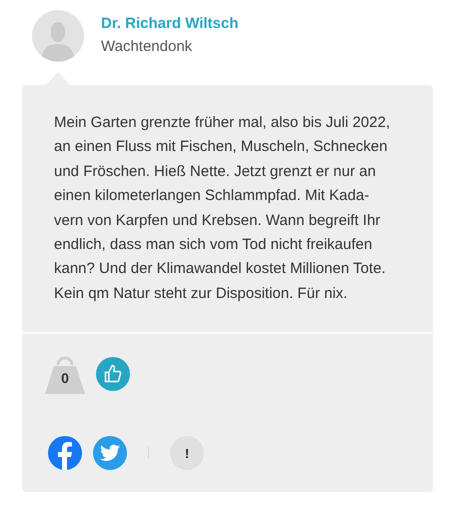 The width and height of the screenshot is (455, 525). I want to click on author-location: Wachtendonk, so click(147, 46).